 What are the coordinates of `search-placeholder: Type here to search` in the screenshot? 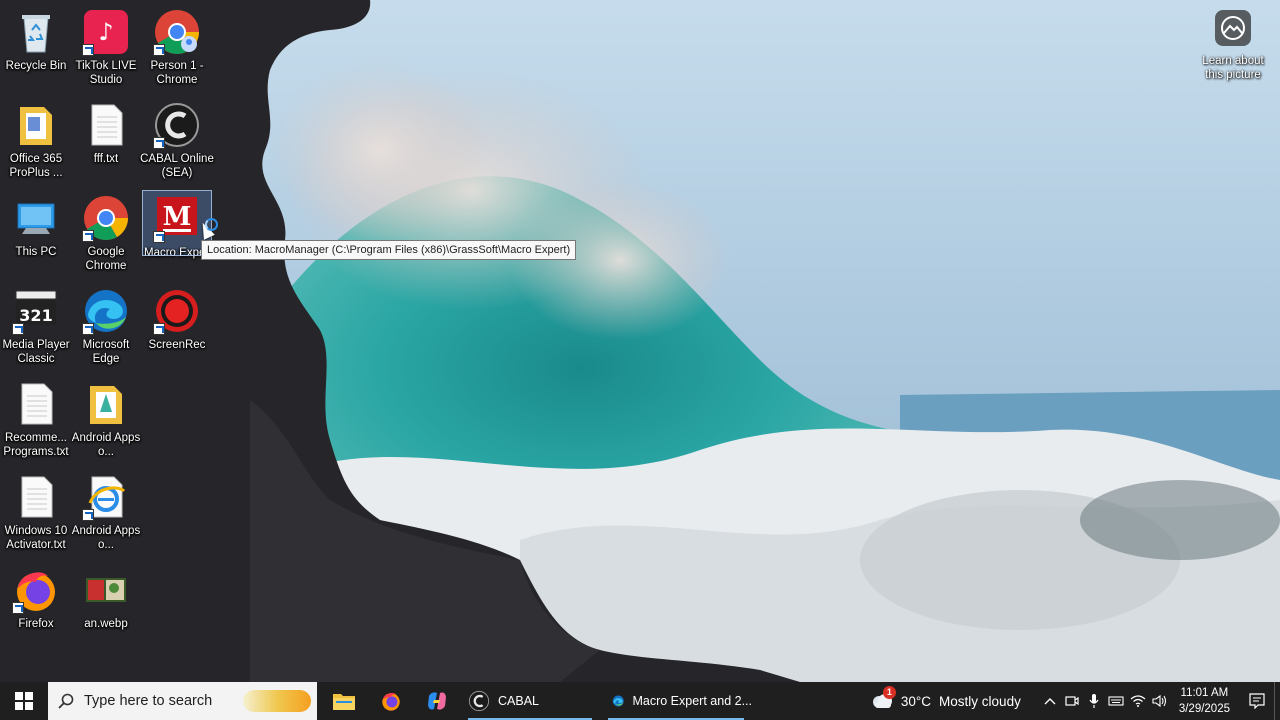 It's located at (148, 701).